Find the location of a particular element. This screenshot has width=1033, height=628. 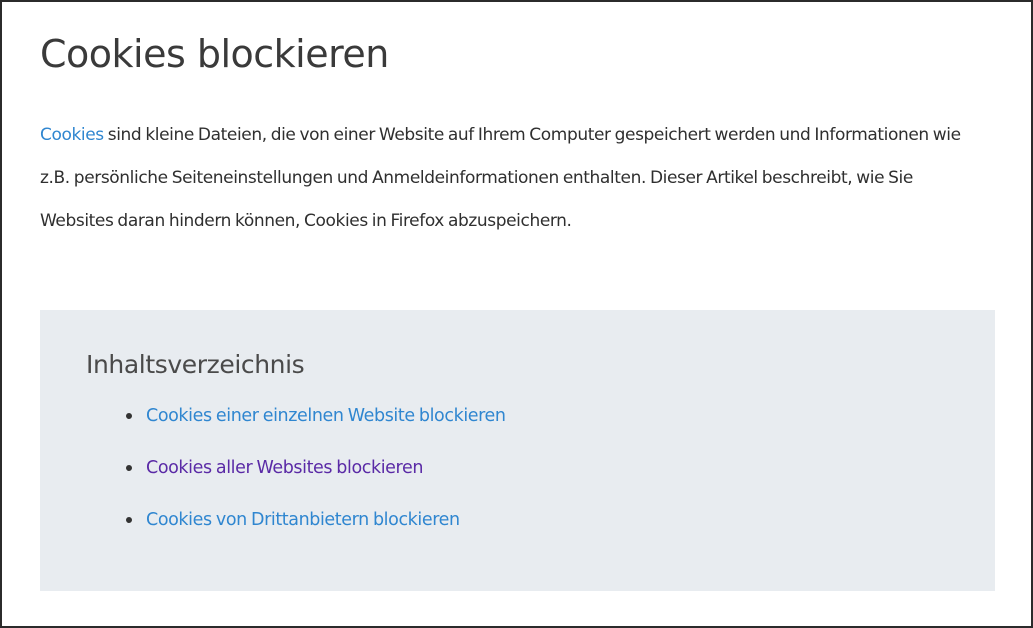

page-title: Cookies blockieren is located at coordinates (214, 54).